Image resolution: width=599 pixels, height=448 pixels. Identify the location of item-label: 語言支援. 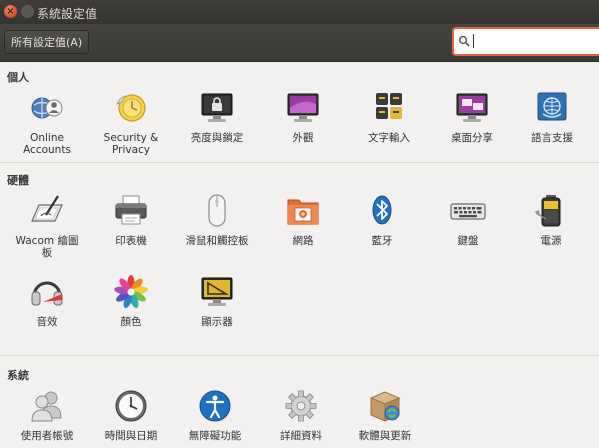
(552, 138).